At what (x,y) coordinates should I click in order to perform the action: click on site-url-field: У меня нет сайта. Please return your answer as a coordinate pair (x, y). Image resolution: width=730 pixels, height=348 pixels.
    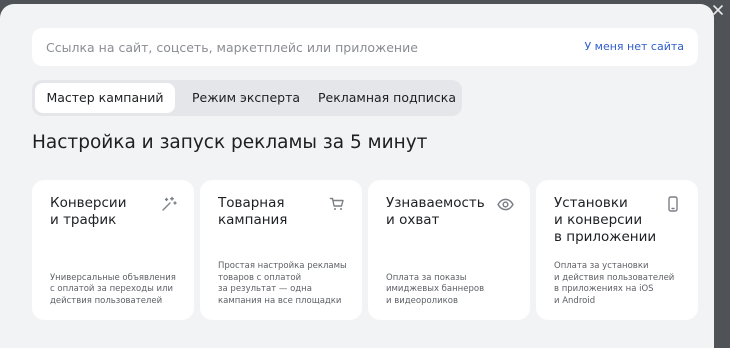
    Looking at the image, I should click on (365, 47).